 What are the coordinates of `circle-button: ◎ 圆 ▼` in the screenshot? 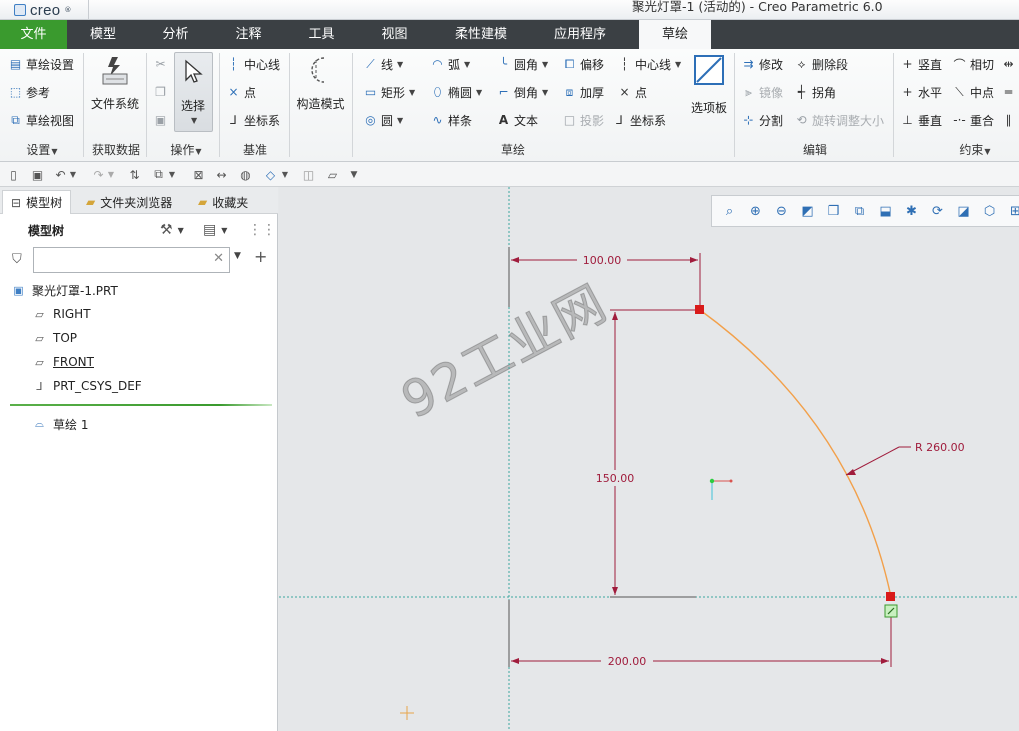 It's located at (383, 120).